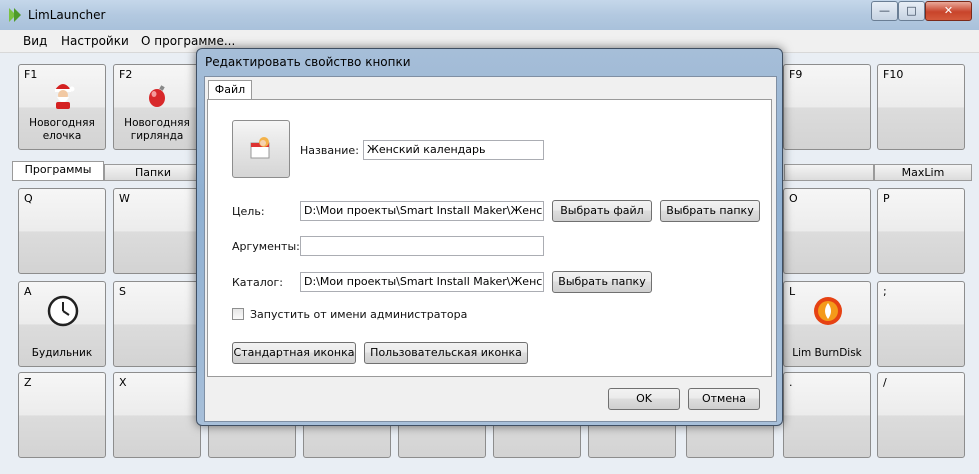 The height and width of the screenshot is (474, 979). What do you see at coordinates (446, 353) in the screenshot?
I see `custom-icon-button: Пользовательская иконка` at bounding box center [446, 353].